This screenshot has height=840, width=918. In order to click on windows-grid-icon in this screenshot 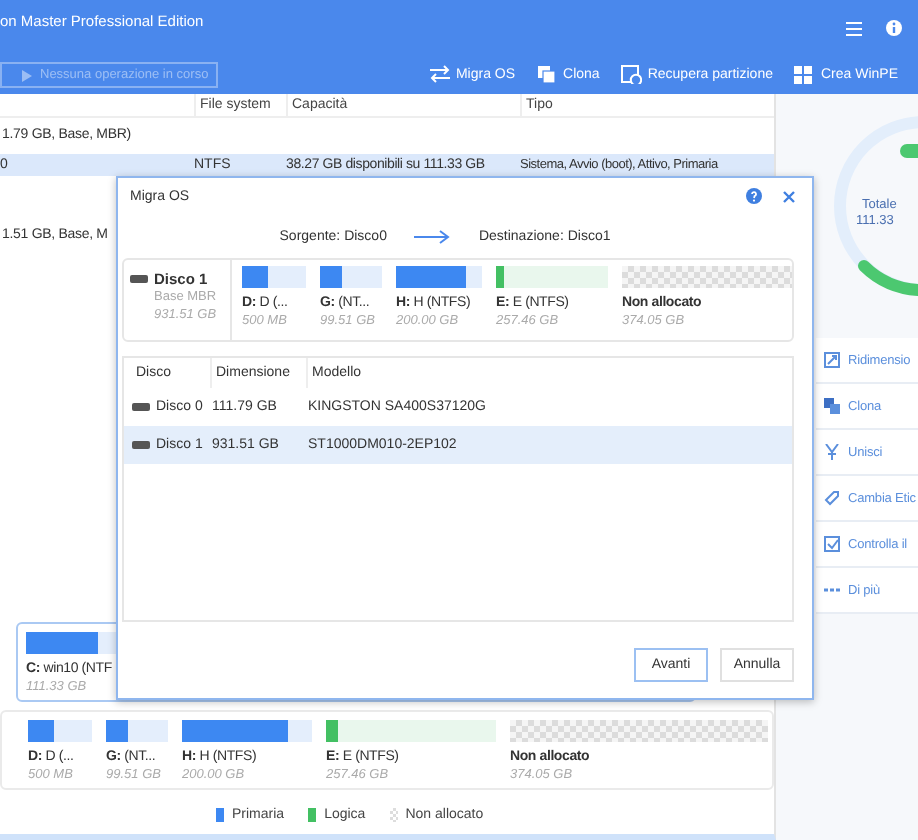, I will do `click(803, 74)`.